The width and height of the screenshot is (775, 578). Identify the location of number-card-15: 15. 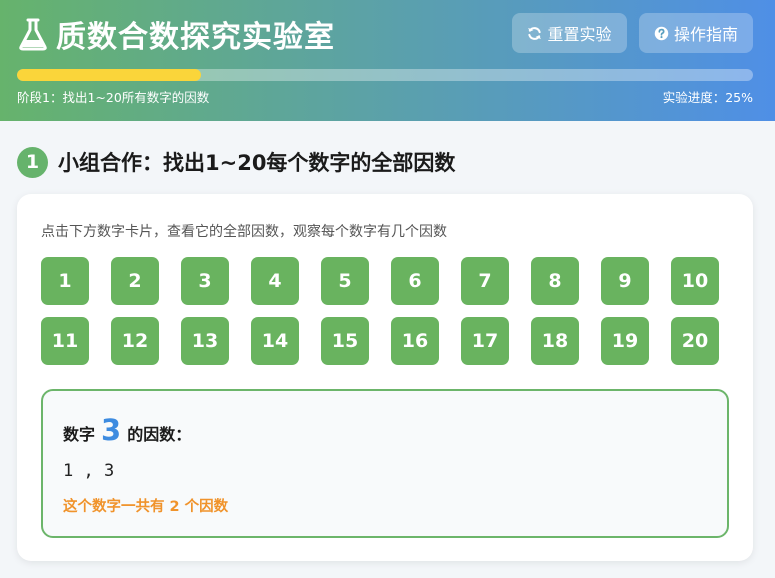
(345, 341).